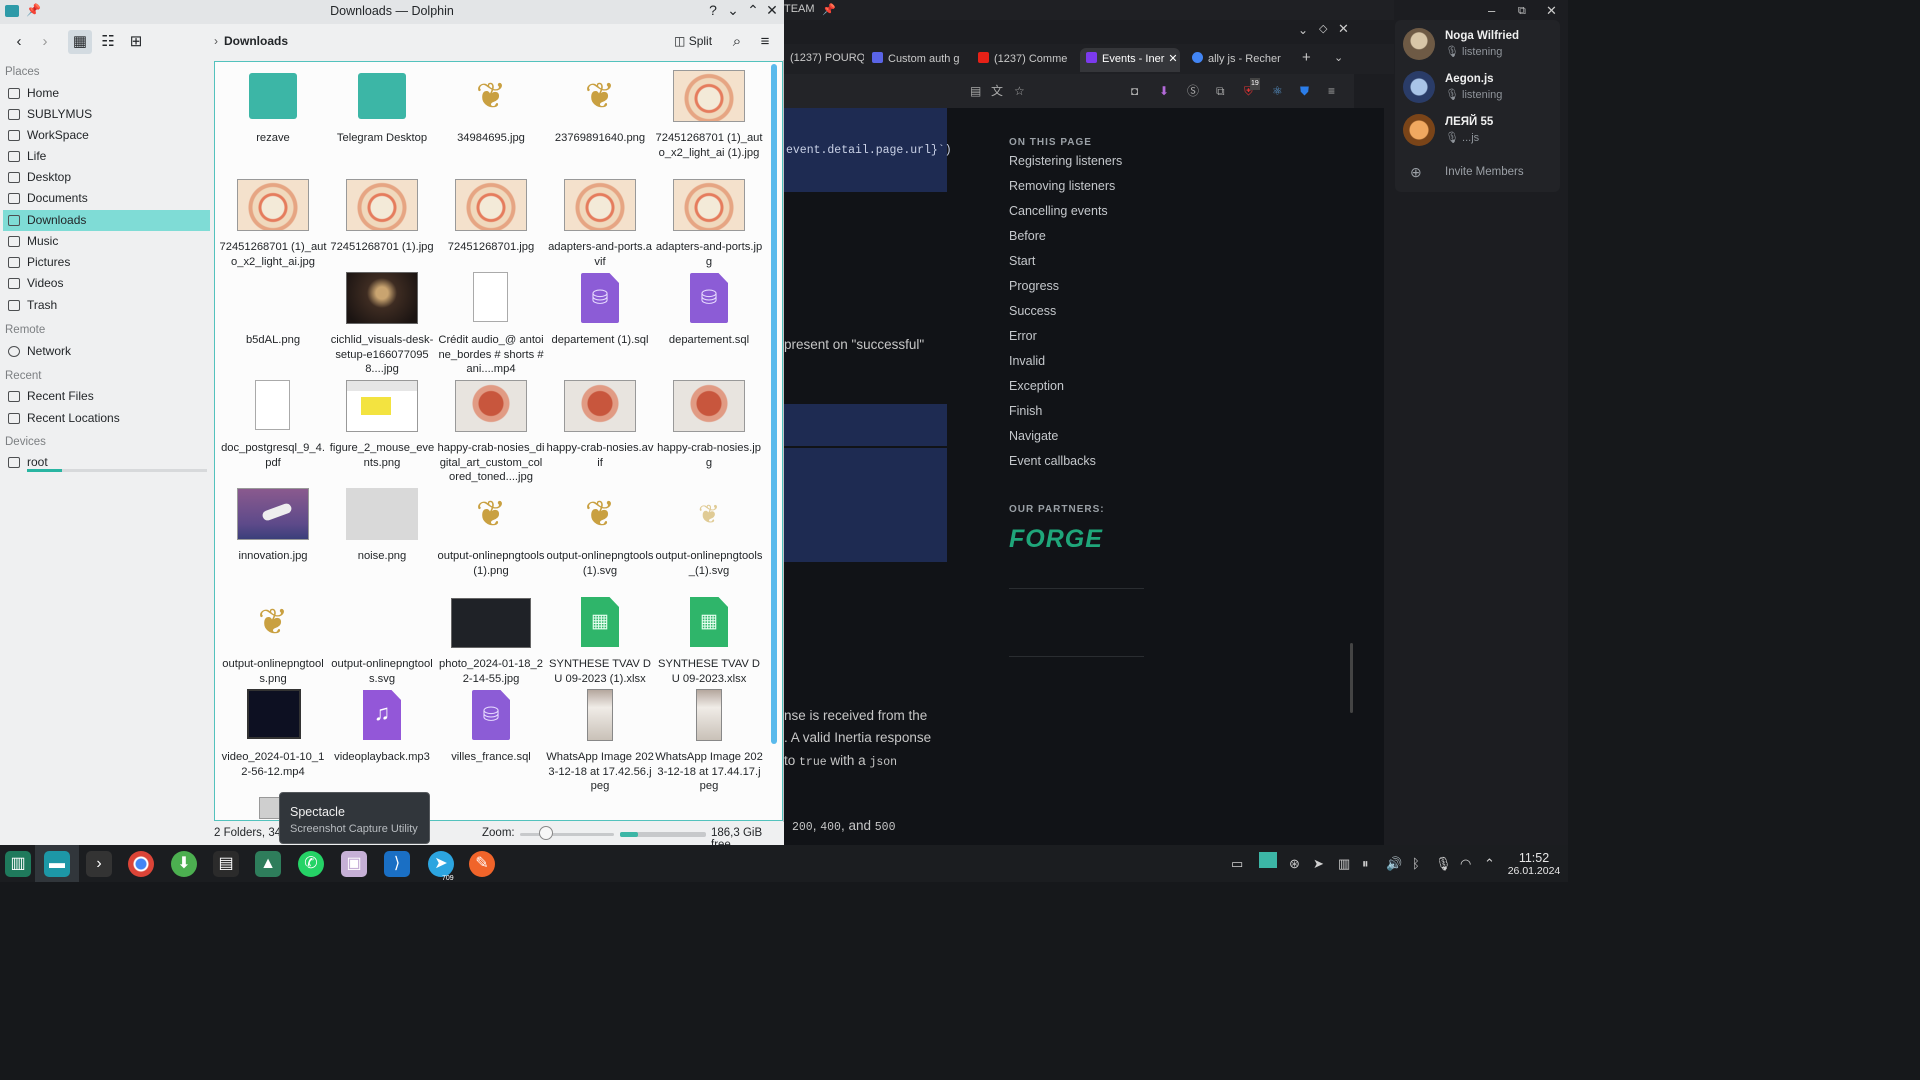 The image size is (1920, 1080). What do you see at coordinates (709, 532) in the screenshot?
I see `file-item: ❦ output-onlinepngtools_(1).svg` at bounding box center [709, 532].